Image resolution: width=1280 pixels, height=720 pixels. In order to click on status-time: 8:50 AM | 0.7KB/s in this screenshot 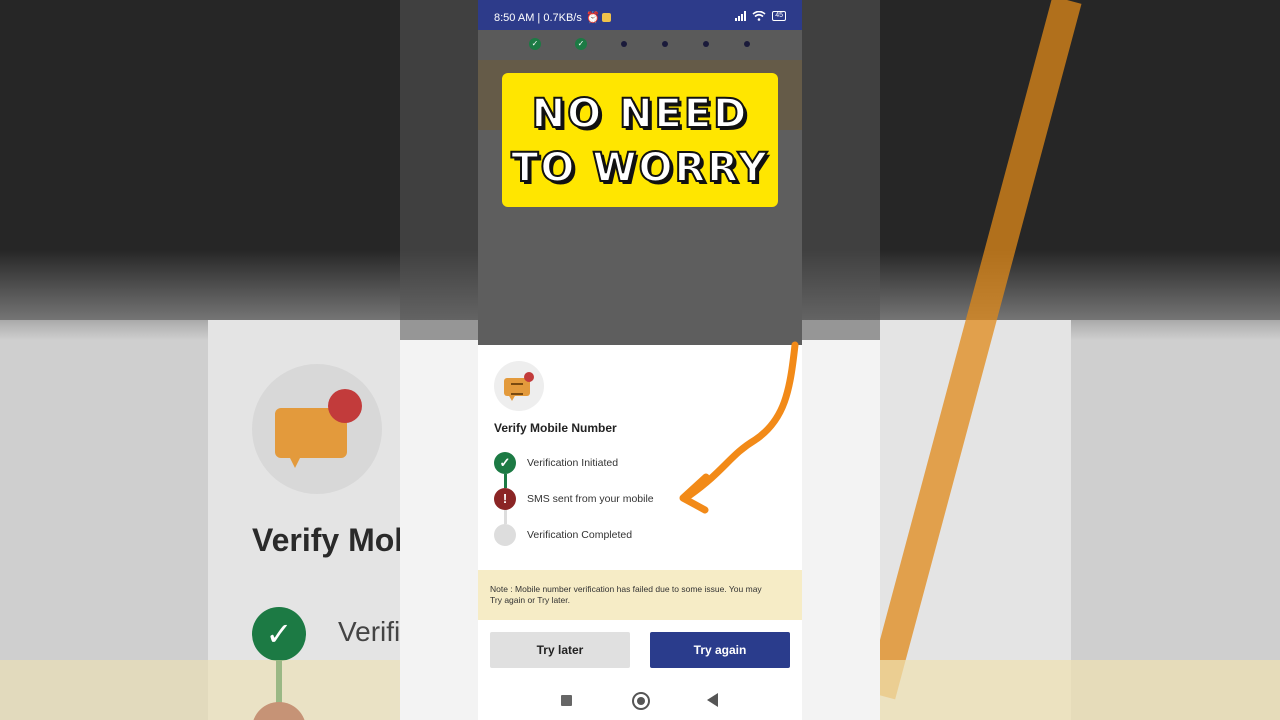, I will do `click(538, 18)`.